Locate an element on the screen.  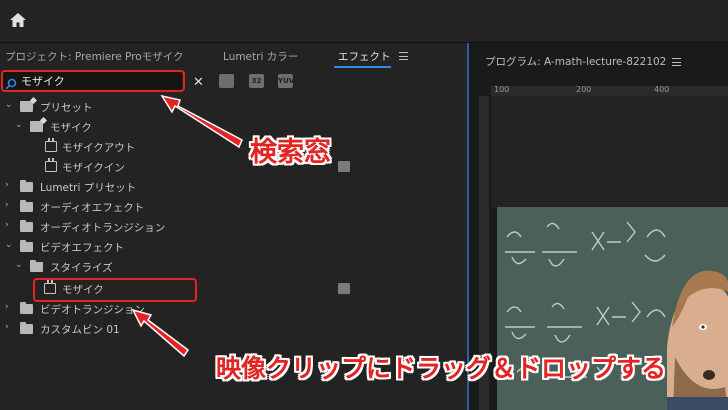
annotation-drag-drop: 映像クリップにドラッグ＆ドロップする is located at coordinates (441, 368).